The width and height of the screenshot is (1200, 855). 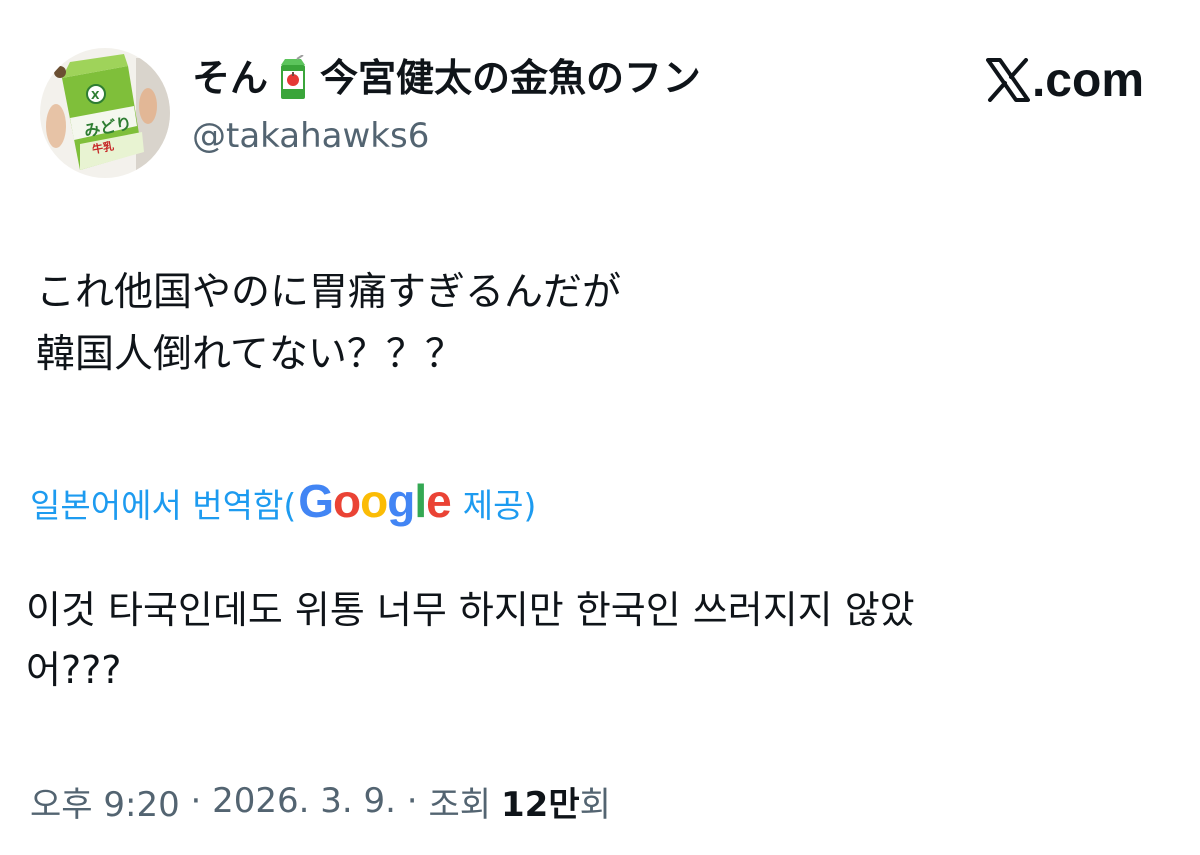 I want to click on google-logo: Google, so click(x=374, y=501).